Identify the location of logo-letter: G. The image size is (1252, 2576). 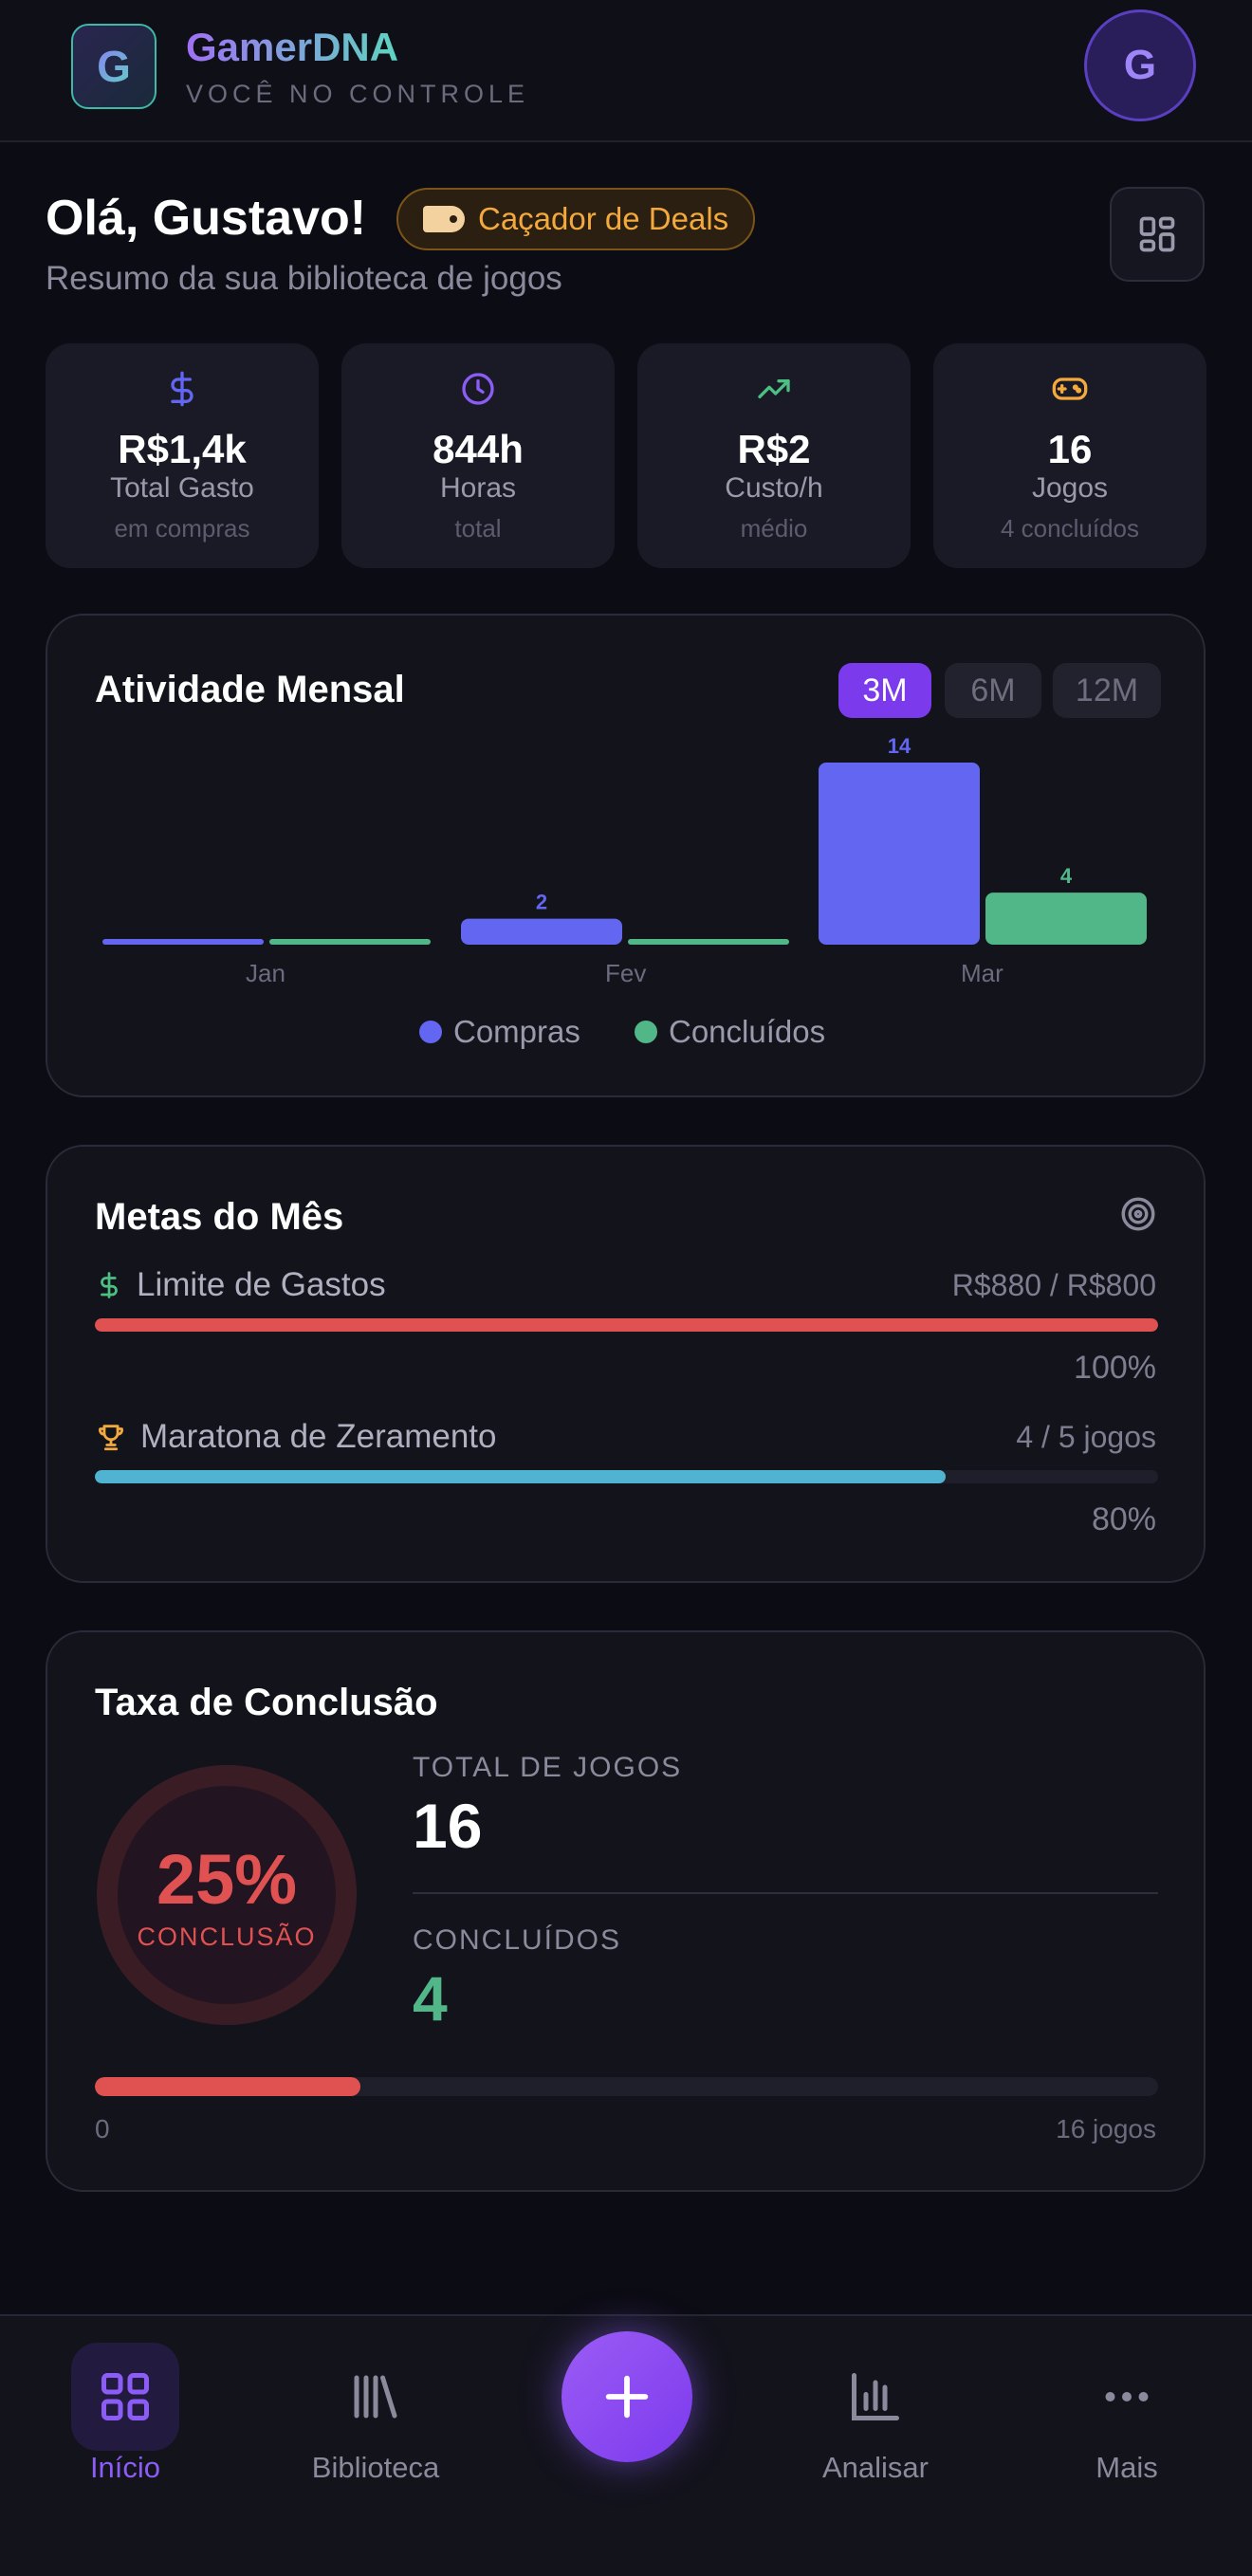
(114, 66).